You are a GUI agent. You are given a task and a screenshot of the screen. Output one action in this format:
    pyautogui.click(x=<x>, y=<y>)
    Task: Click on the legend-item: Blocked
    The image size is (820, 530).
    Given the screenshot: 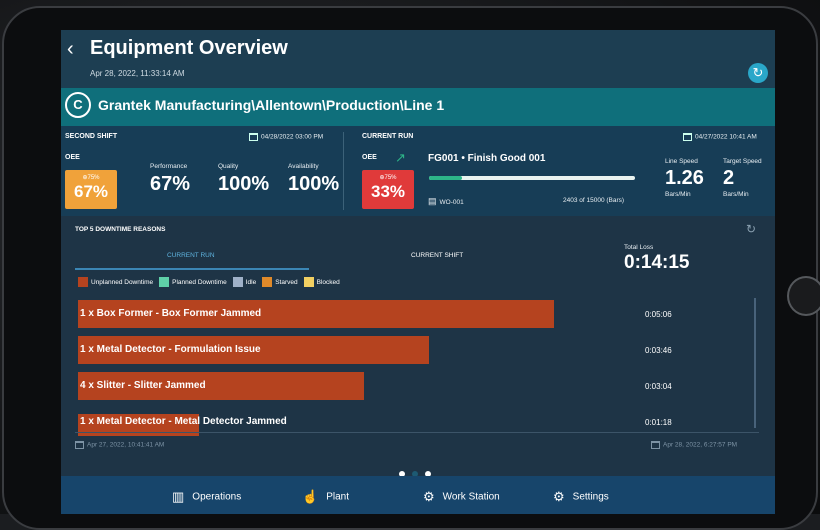 What is the action you would take?
    pyautogui.click(x=321, y=282)
    